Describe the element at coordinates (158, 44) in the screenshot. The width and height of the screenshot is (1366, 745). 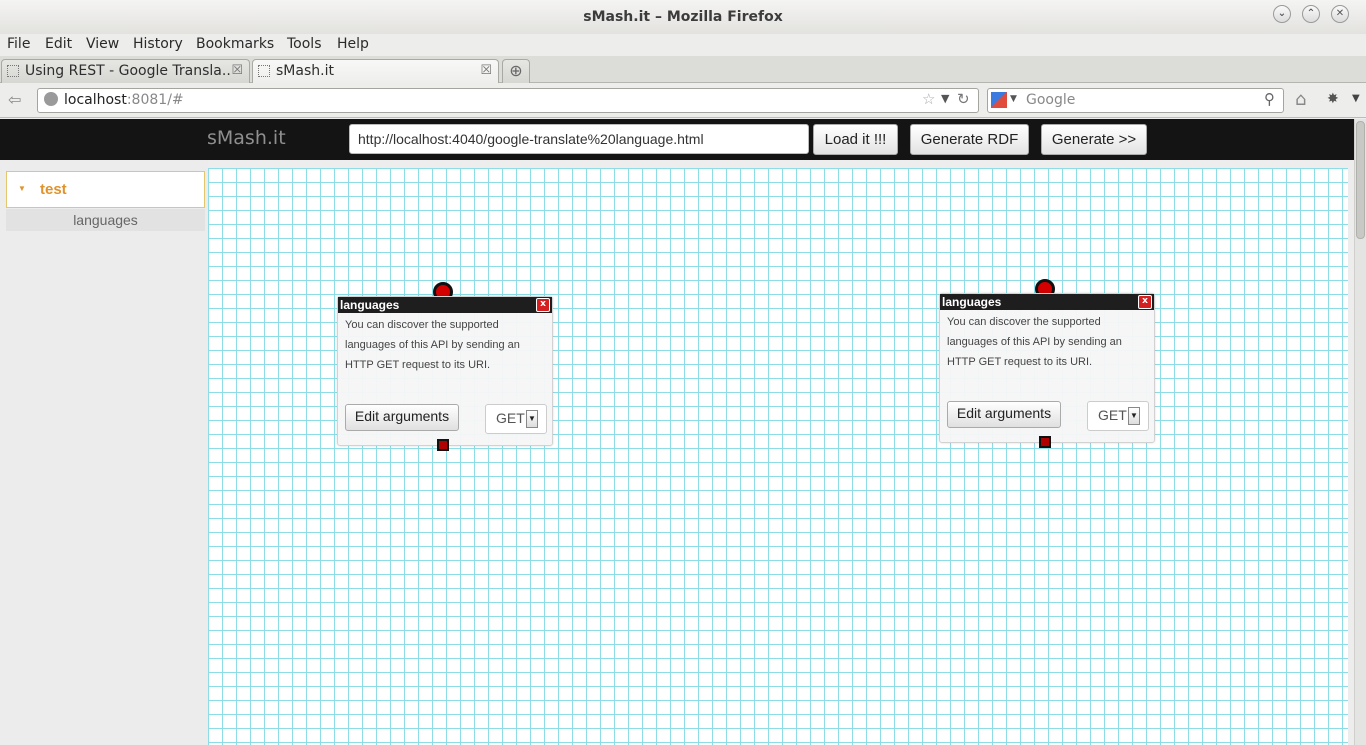
I see `menu-history: History` at that location.